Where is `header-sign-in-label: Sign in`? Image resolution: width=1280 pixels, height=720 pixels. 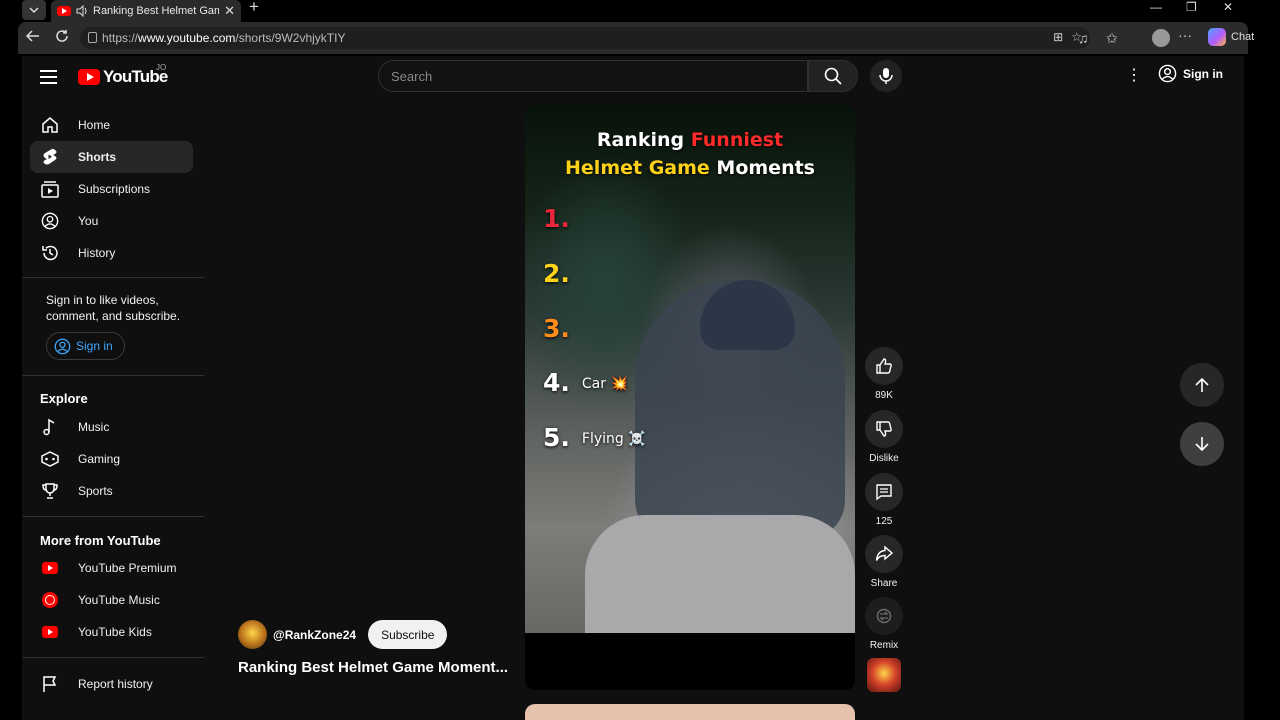
header-sign-in-label: Sign in is located at coordinates (1203, 73).